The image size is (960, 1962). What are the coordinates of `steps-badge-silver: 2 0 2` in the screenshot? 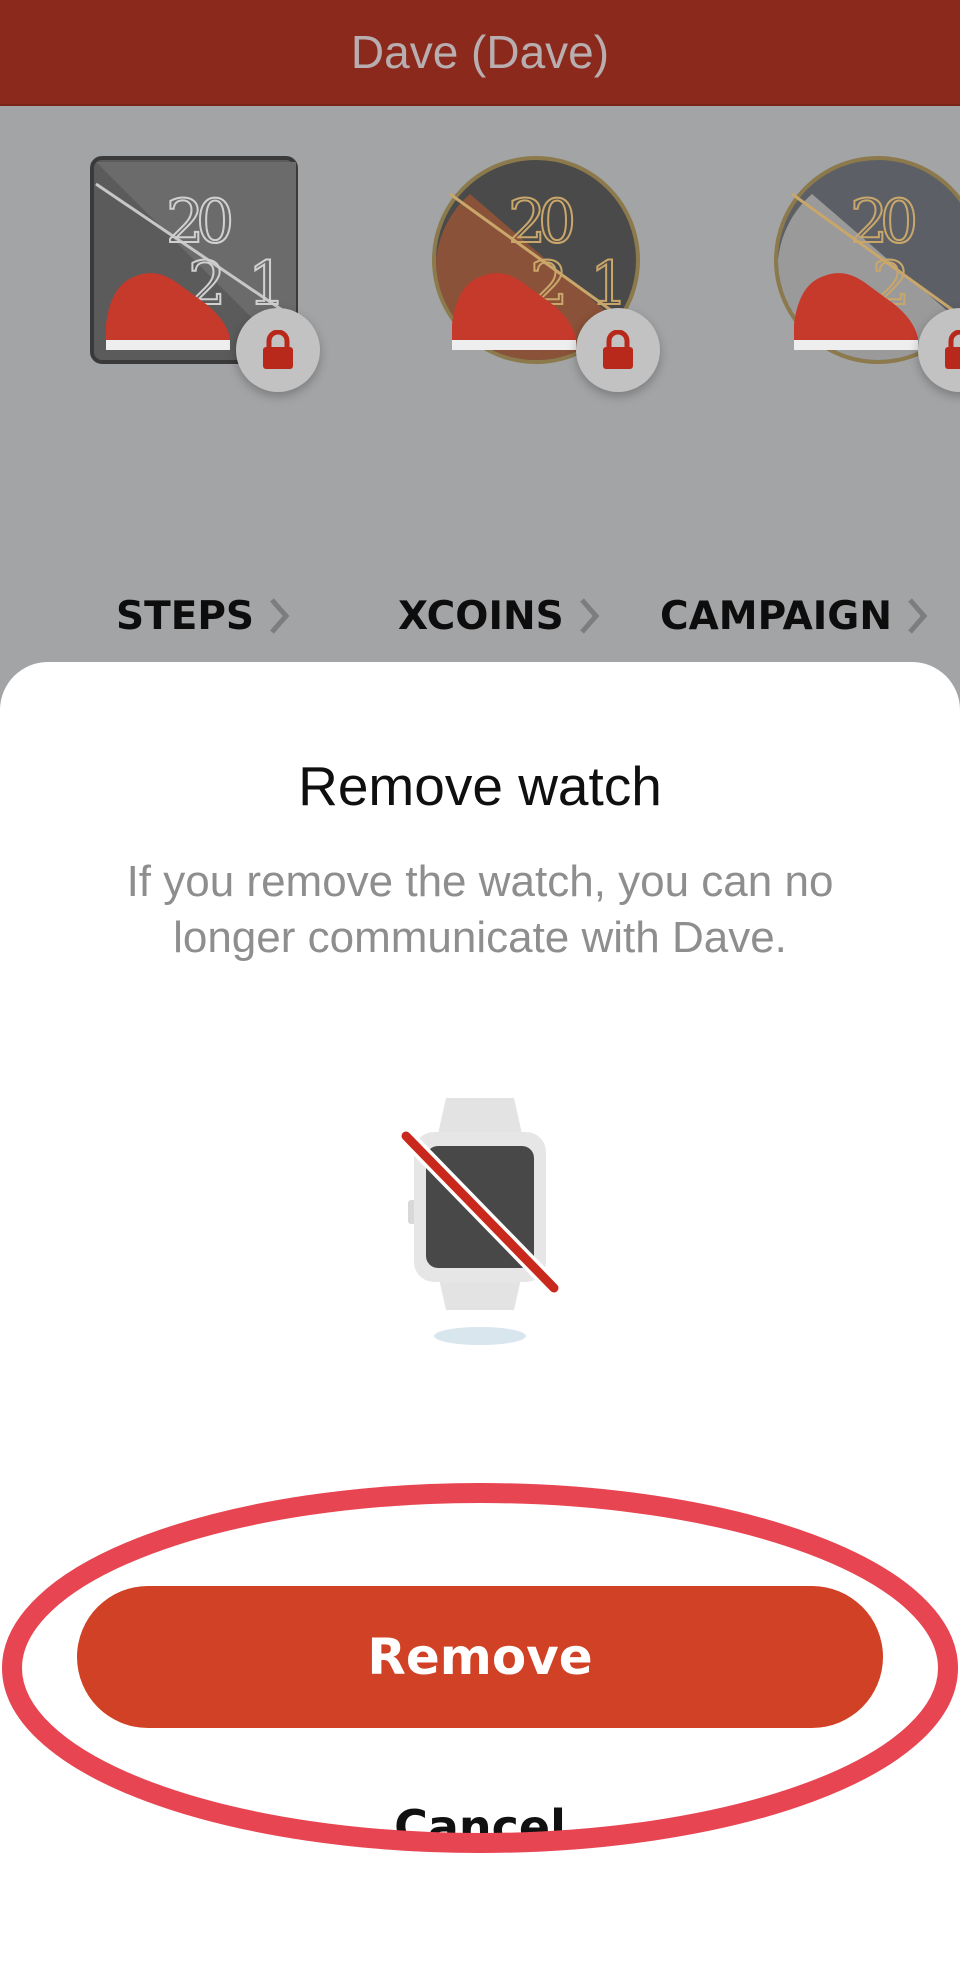 It's located at (866, 273).